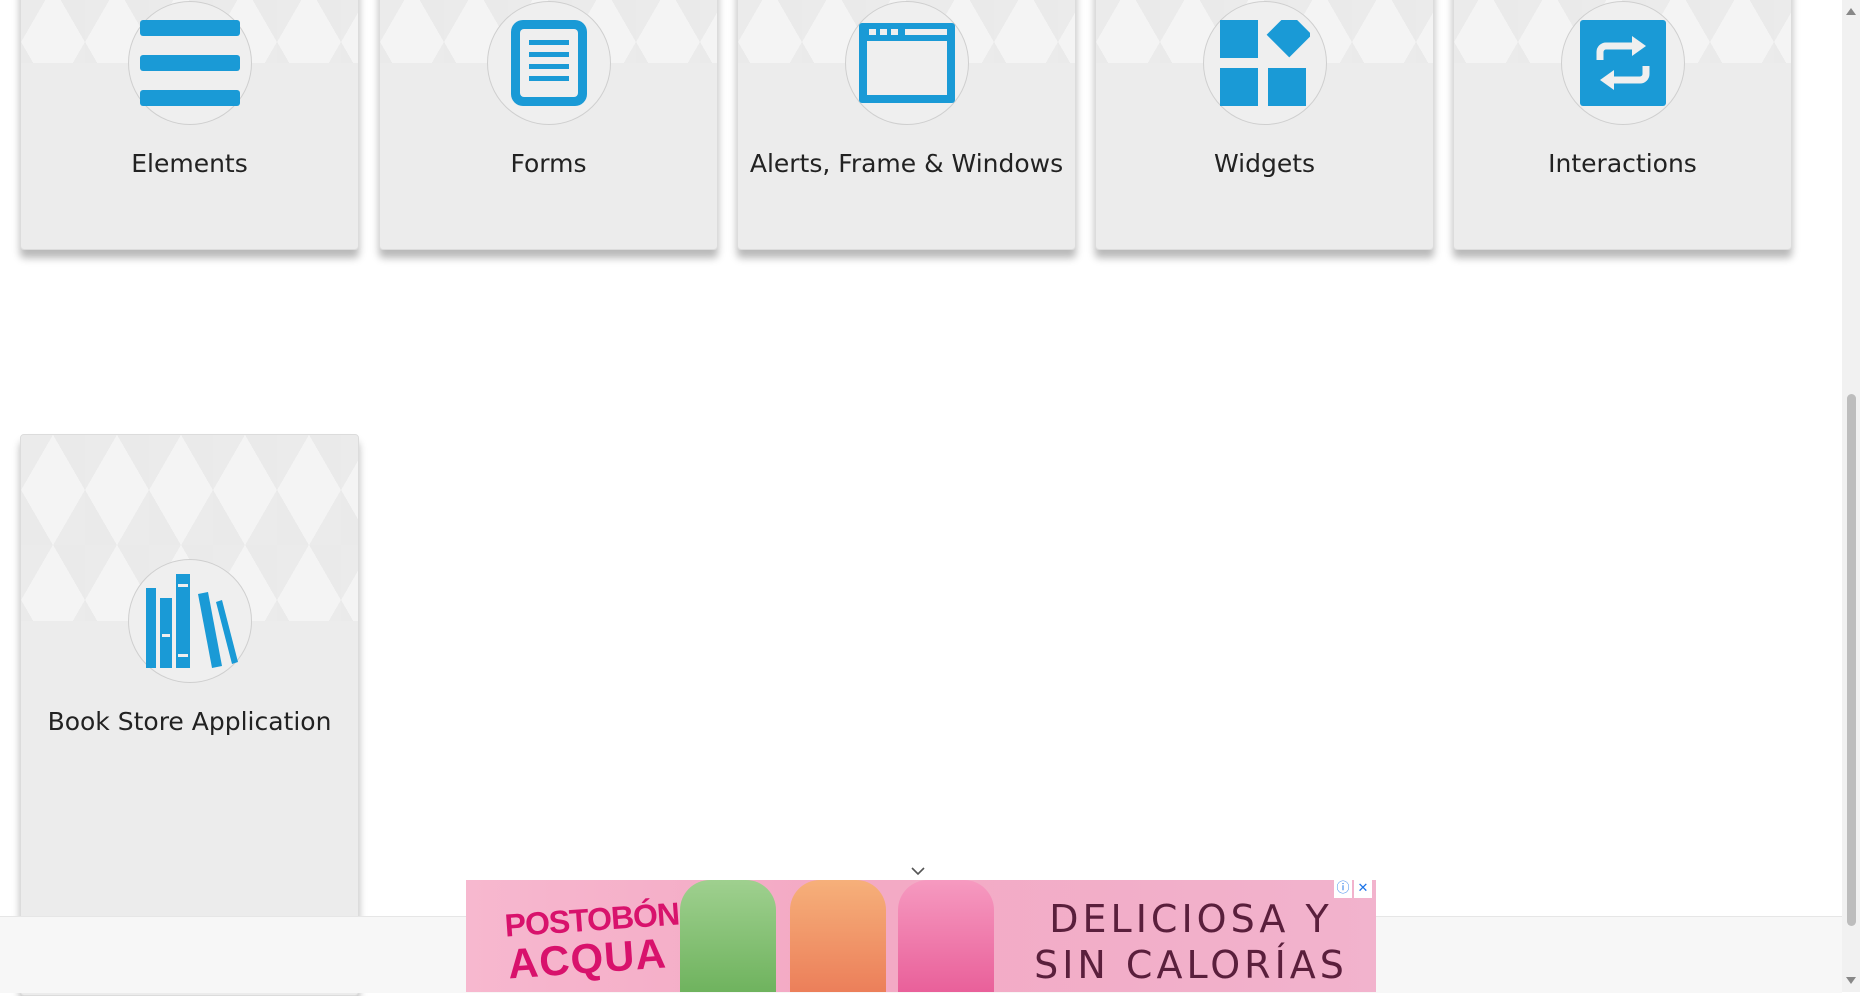 This screenshot has height=996, width=1860. I want to click on card-title: Book Store Application, so click(189, 721).